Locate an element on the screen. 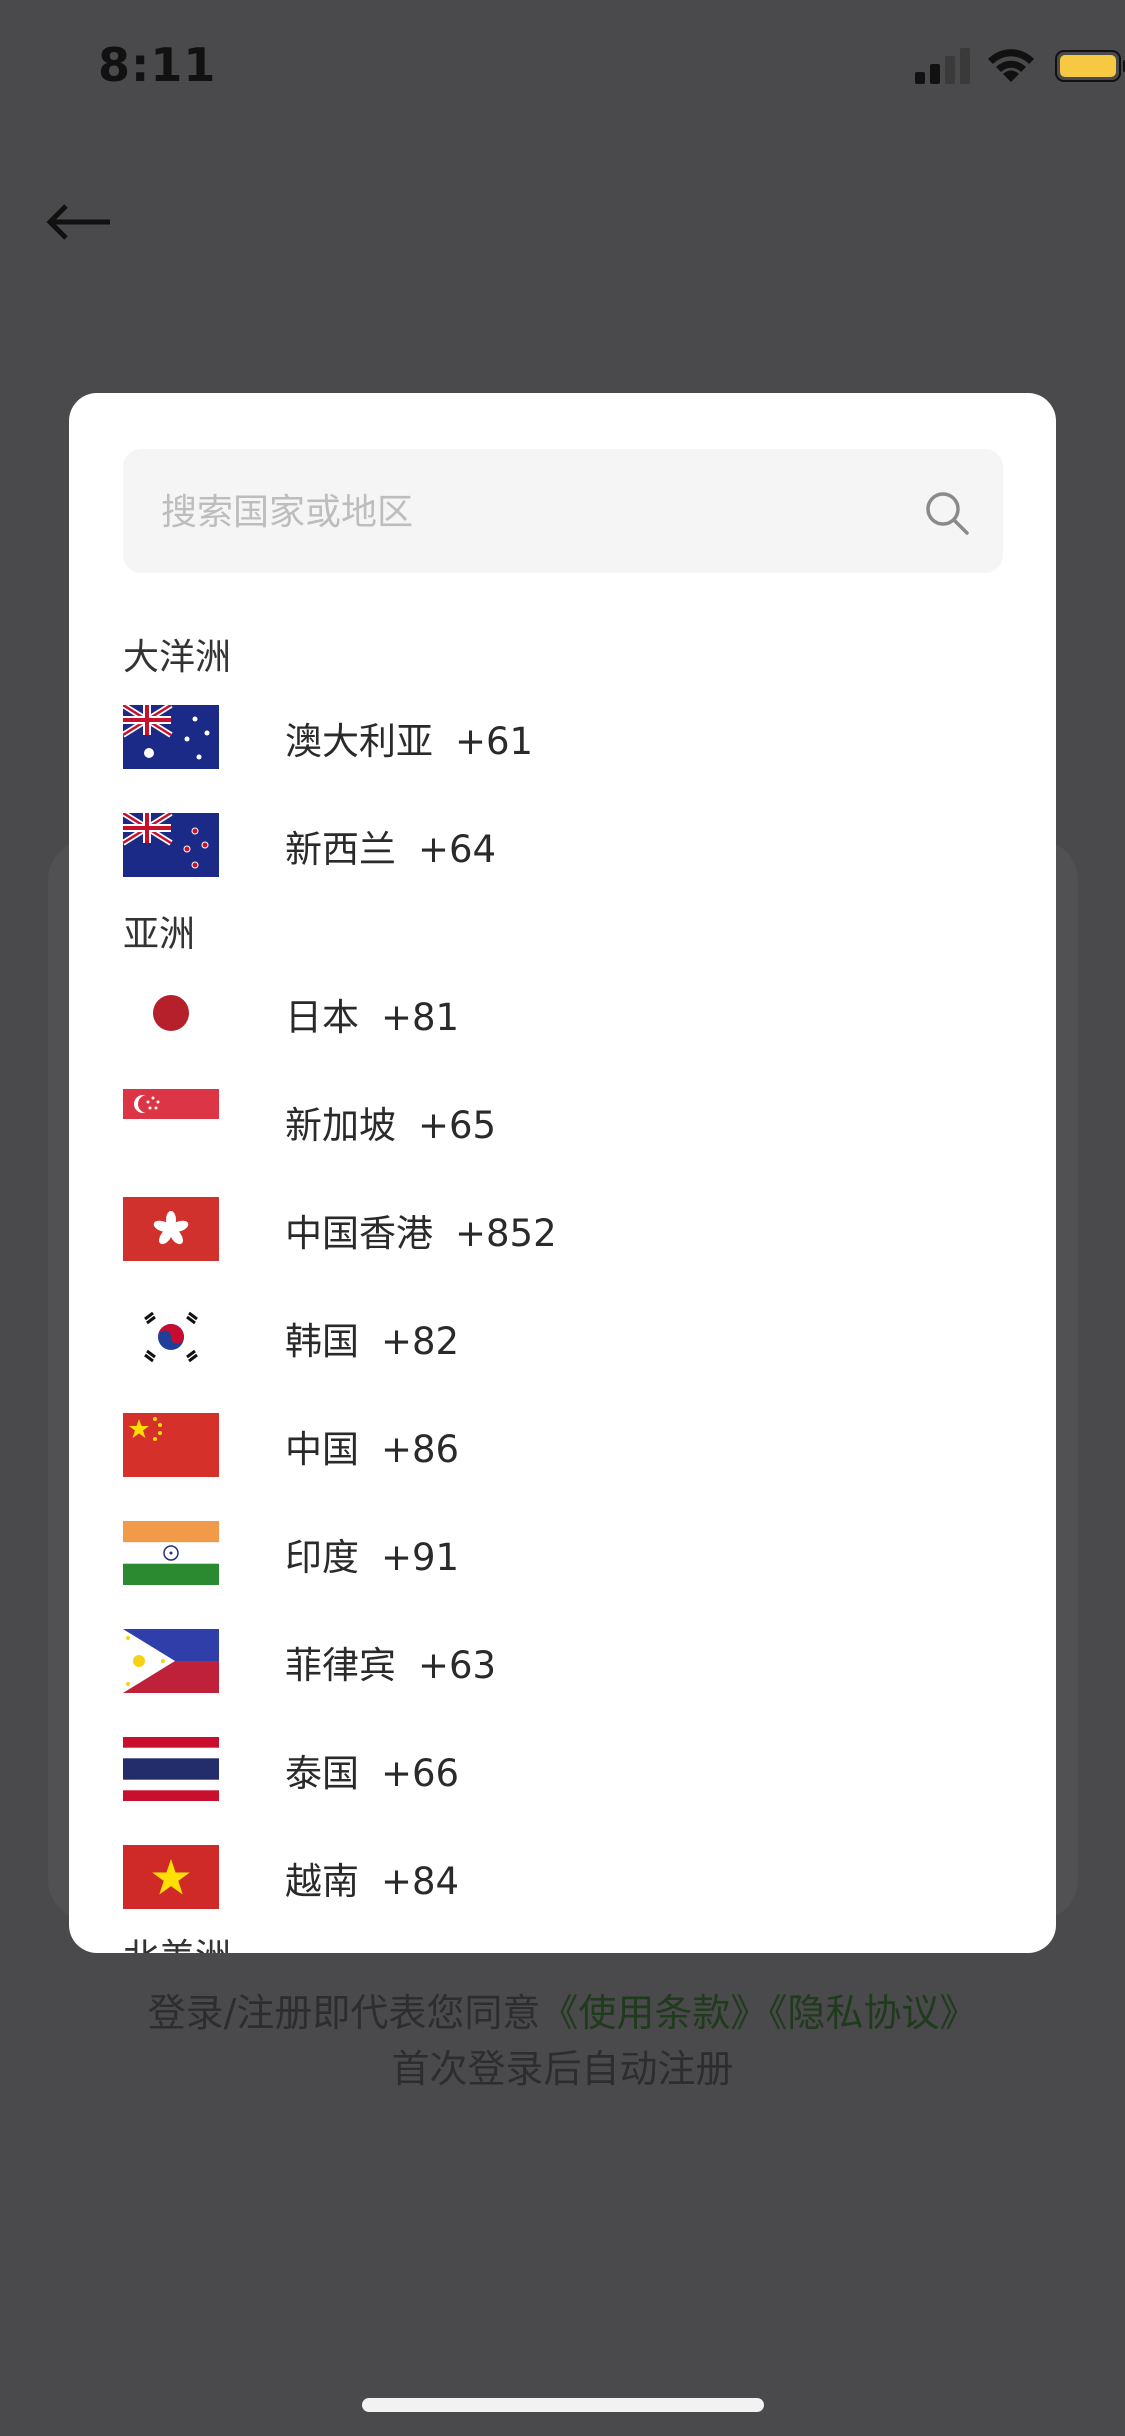  section-title-north-america: 北美洲 is located at coordinates (177, 1940).